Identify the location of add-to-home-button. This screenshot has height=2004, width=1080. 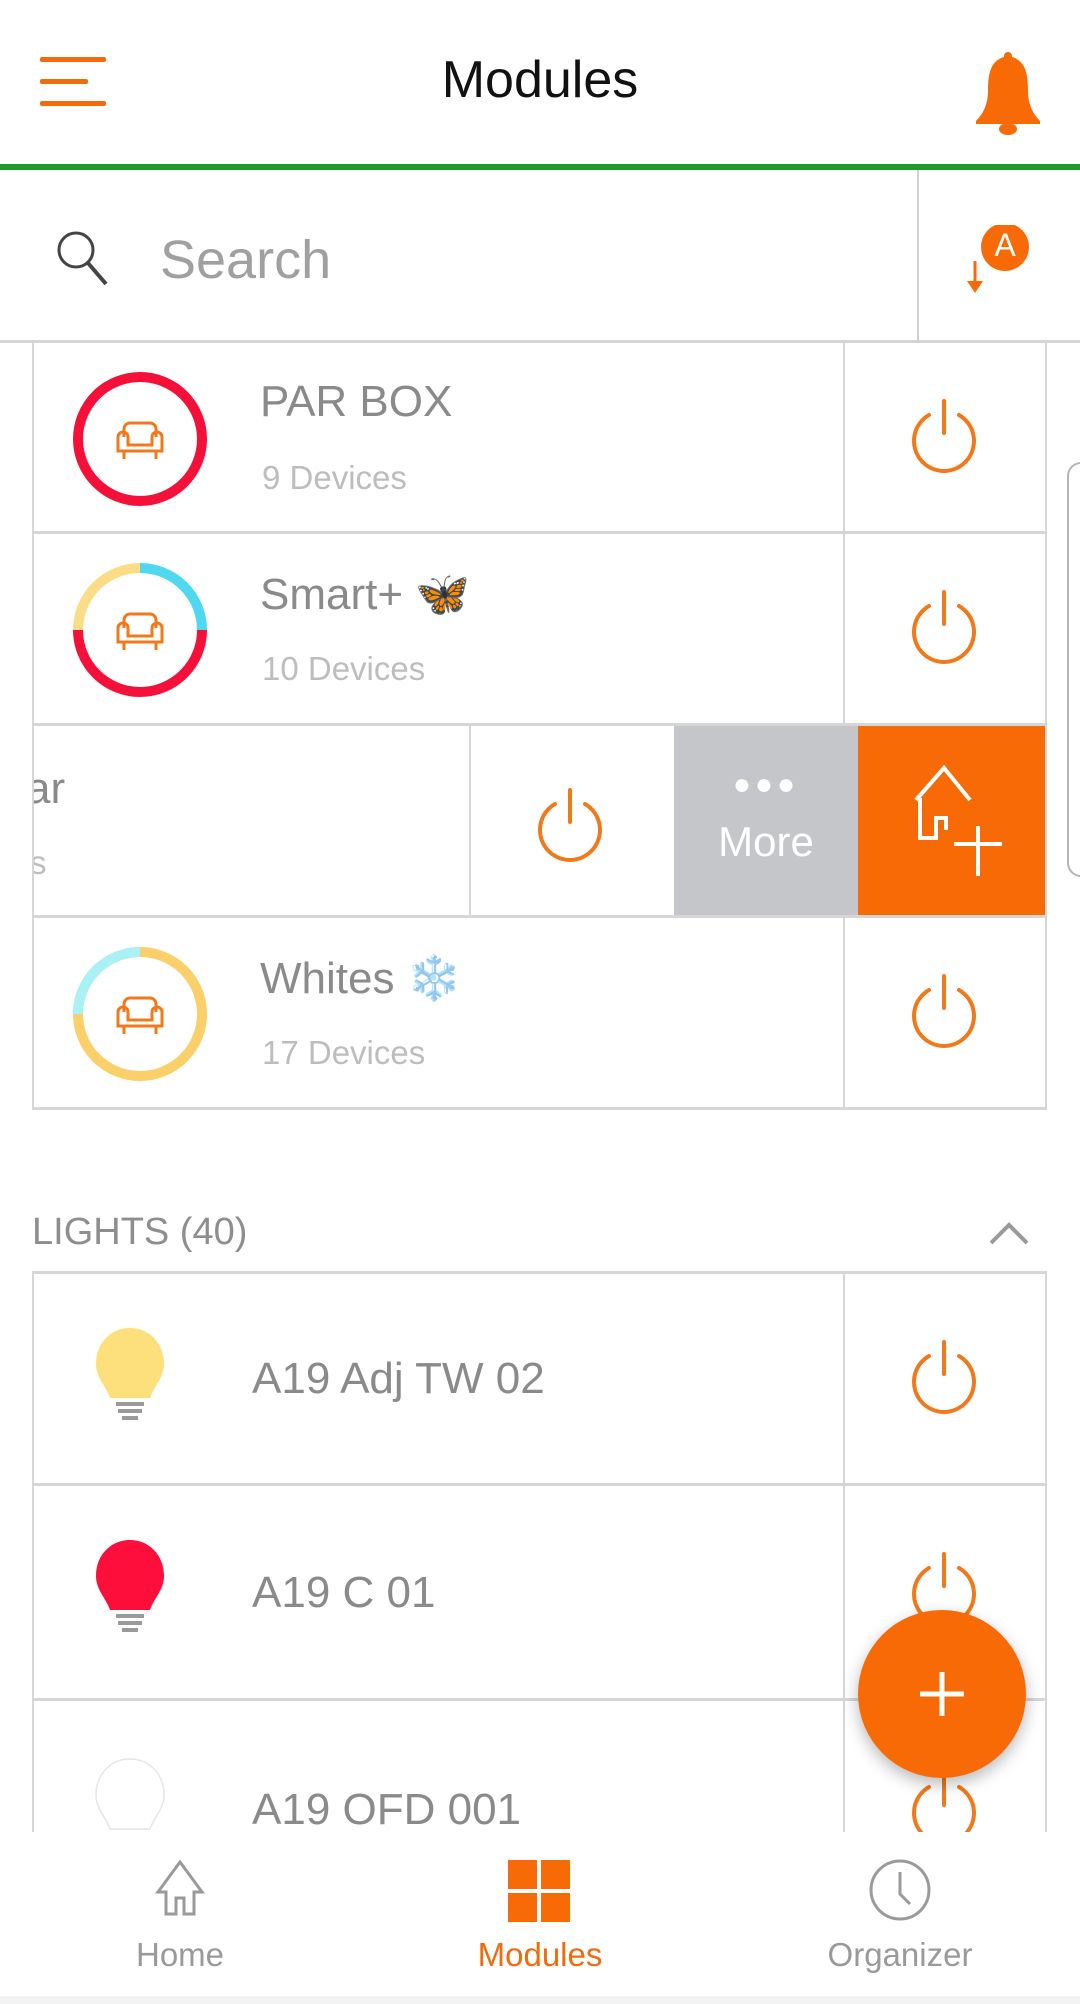
(951, 820).